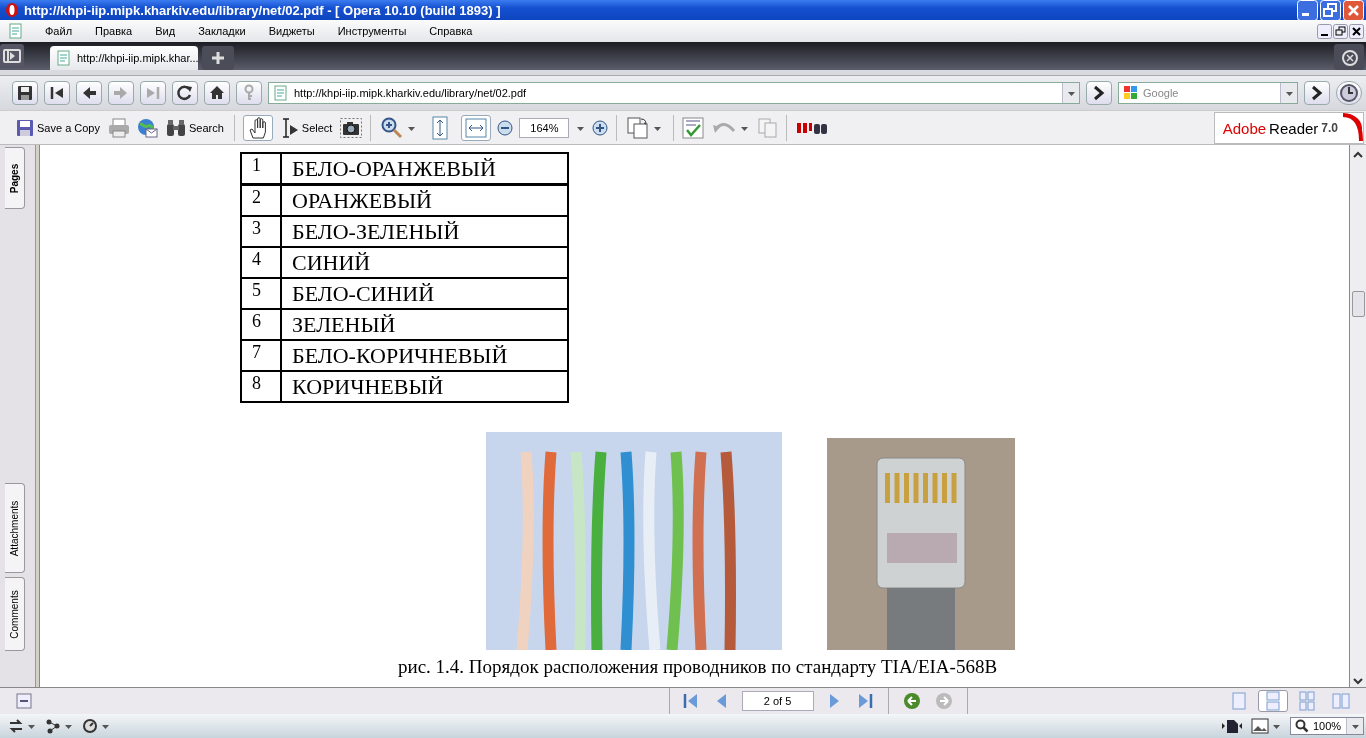 This screenshot has height=738, width=1366. What do you see at coordinates (1340, 31) in the screenshot?
I see `restore-button` at bounding box center [1340, 31].